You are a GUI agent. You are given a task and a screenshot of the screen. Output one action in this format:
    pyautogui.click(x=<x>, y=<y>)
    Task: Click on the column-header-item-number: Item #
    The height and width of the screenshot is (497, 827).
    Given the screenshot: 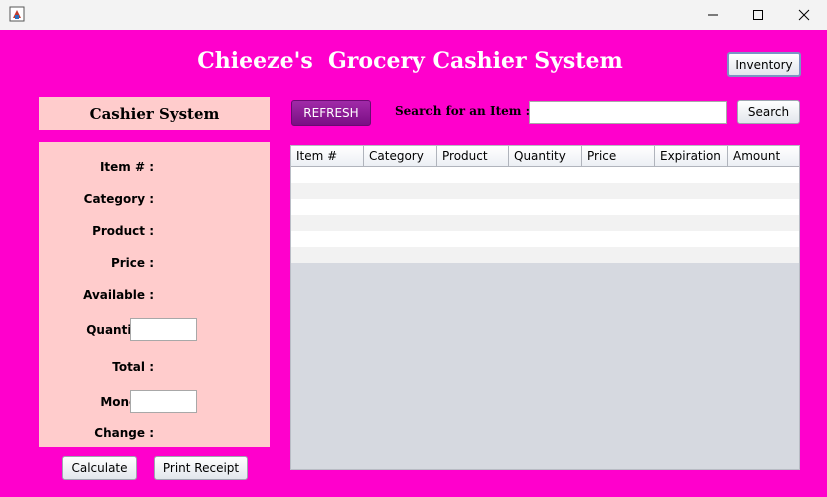 What is the action you would take?
    pyautogui.click(x=327, y=156)
    